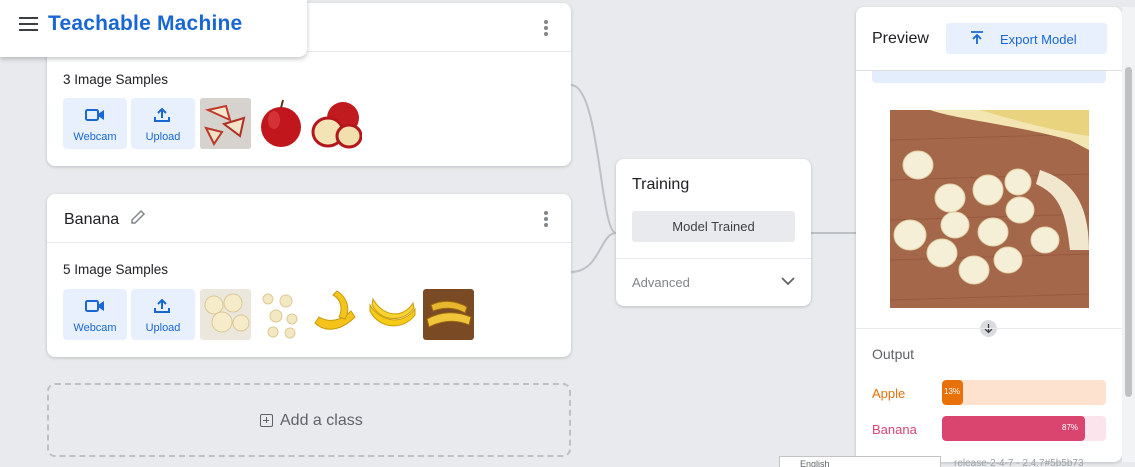 This screenshot has height=467, width=1135. I want to click on training-card: Training Model Trained Advanced, so click(713, 232).